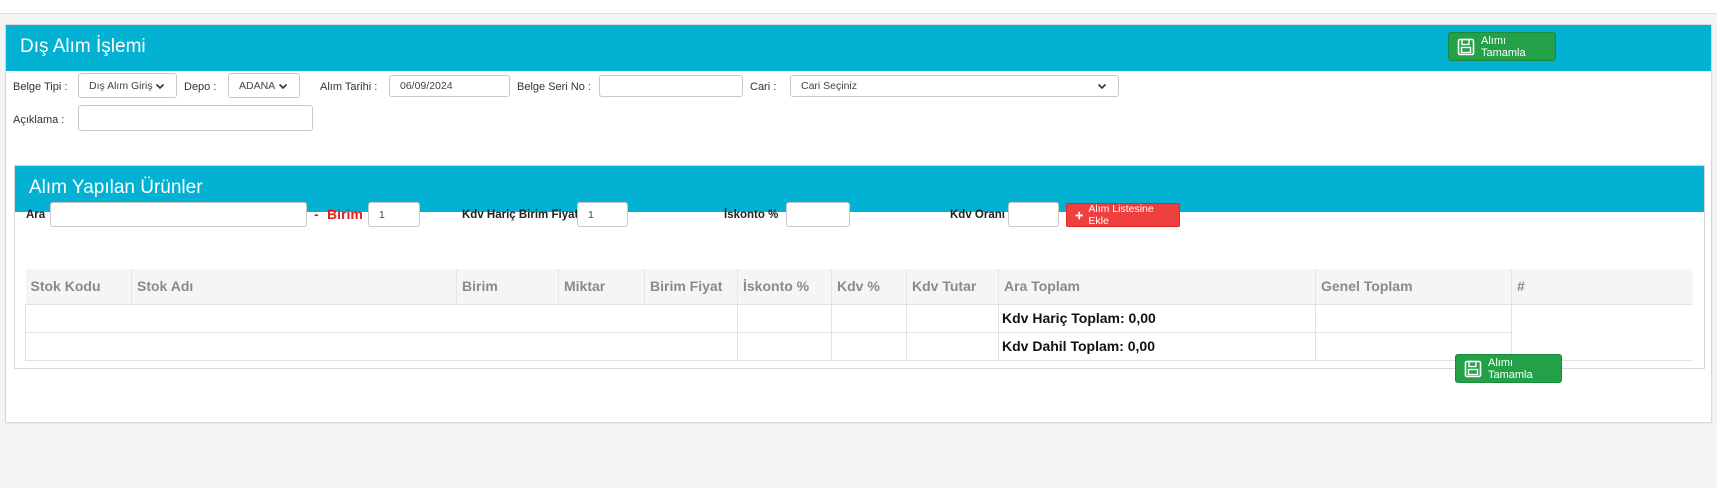  What do you see at coordinates (382, 214) in the screenshot?
I see `birim-value: 1` at bounding box center [382, 214].